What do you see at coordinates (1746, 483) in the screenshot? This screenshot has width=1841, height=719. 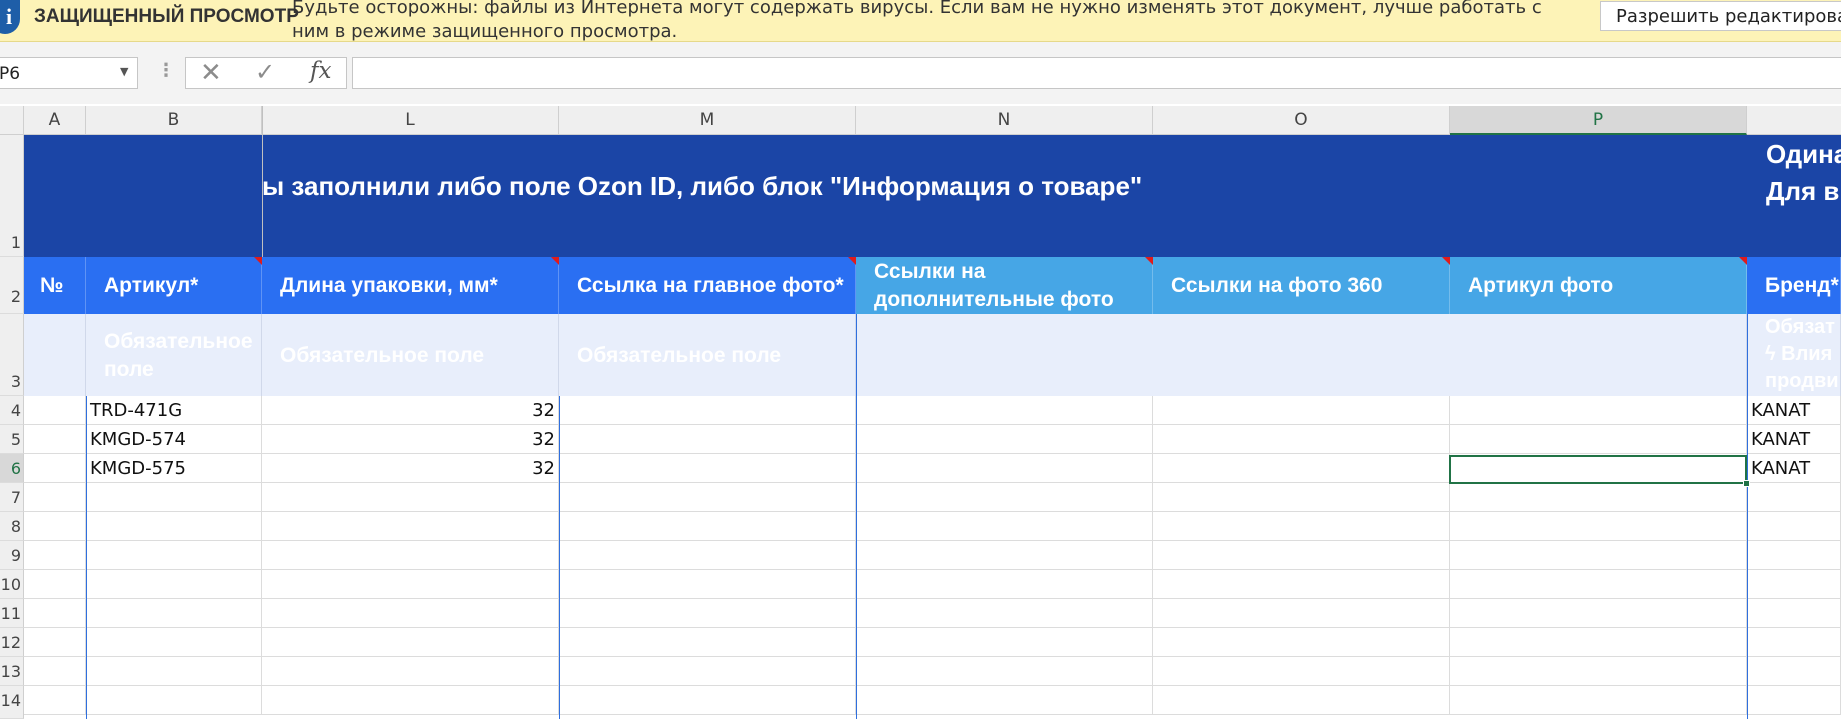 I see `fill-handle` at bounding box center [1746, 483].